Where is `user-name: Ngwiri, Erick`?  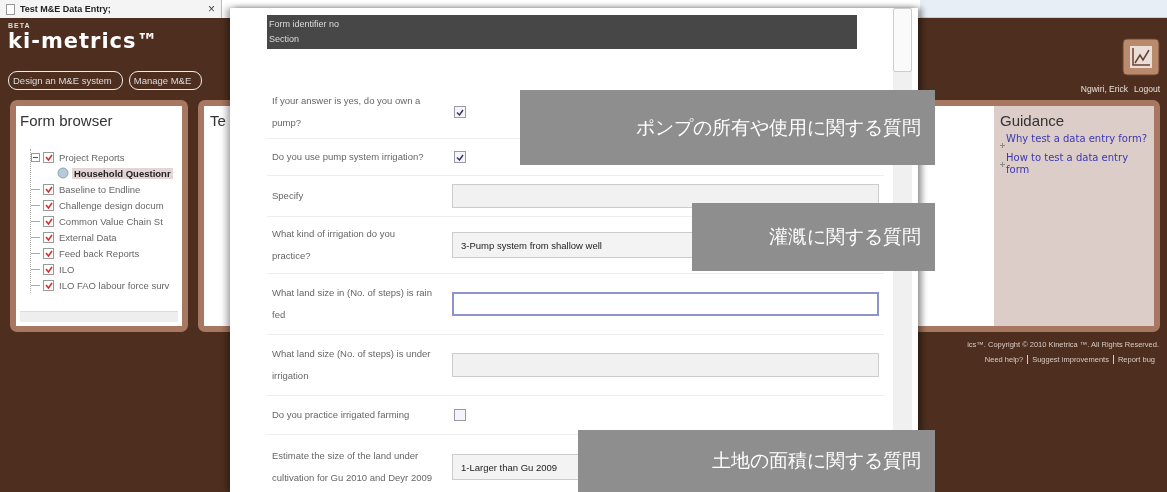
user-name: Ngwiri, Erick is located at coordinates (1104, 89).